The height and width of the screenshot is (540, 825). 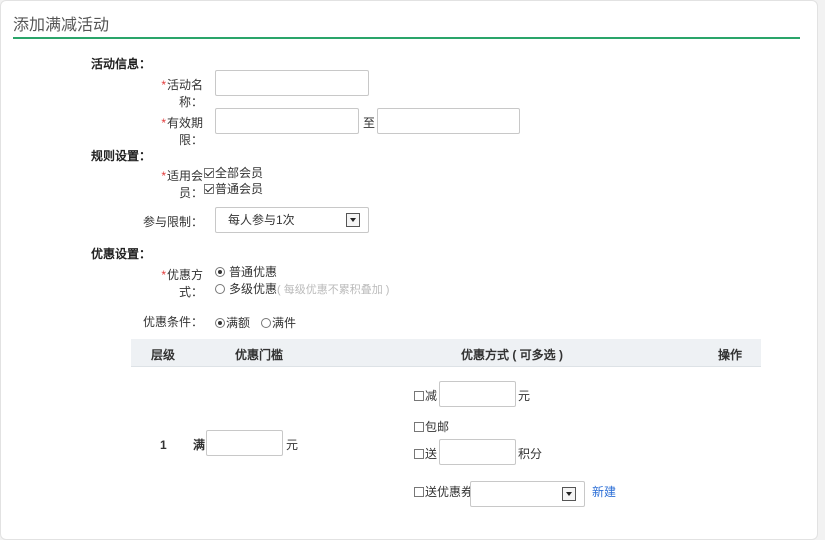 What do you see at coordinates (443, 491) in the screenshot?
I see `coupon-option: 送优惠券` at bounding box center [443, 491].